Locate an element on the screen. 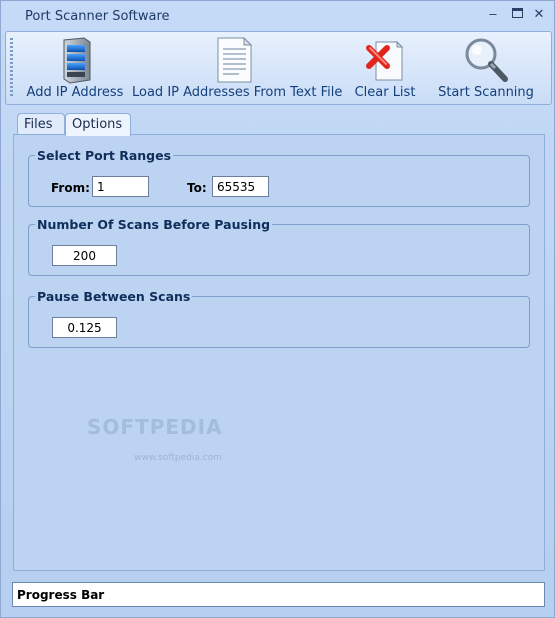  scans-before-pause-input is located at coordinates (84, 255).